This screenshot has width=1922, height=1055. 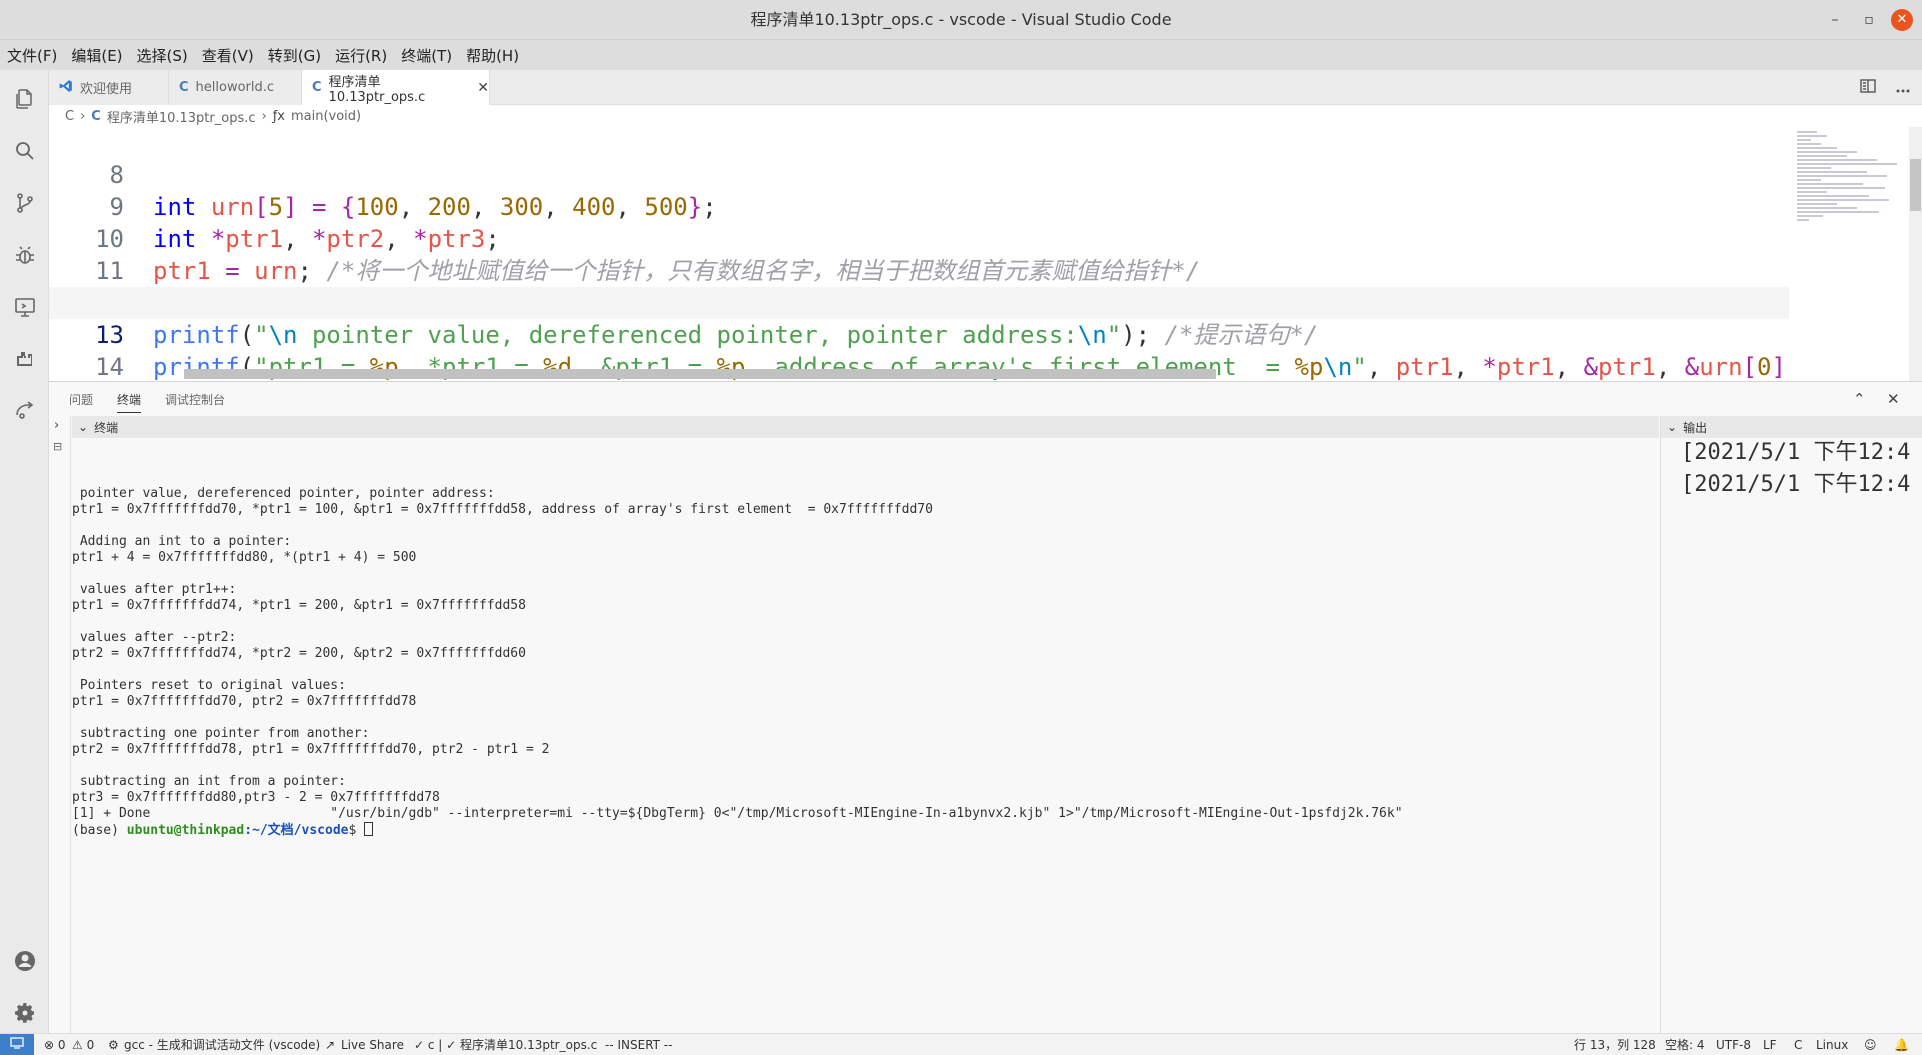 What do you see at coordinates (228, 55) in the screenshot?
I see `menu-view: 查看(V)` at bounding box center [228, 55].